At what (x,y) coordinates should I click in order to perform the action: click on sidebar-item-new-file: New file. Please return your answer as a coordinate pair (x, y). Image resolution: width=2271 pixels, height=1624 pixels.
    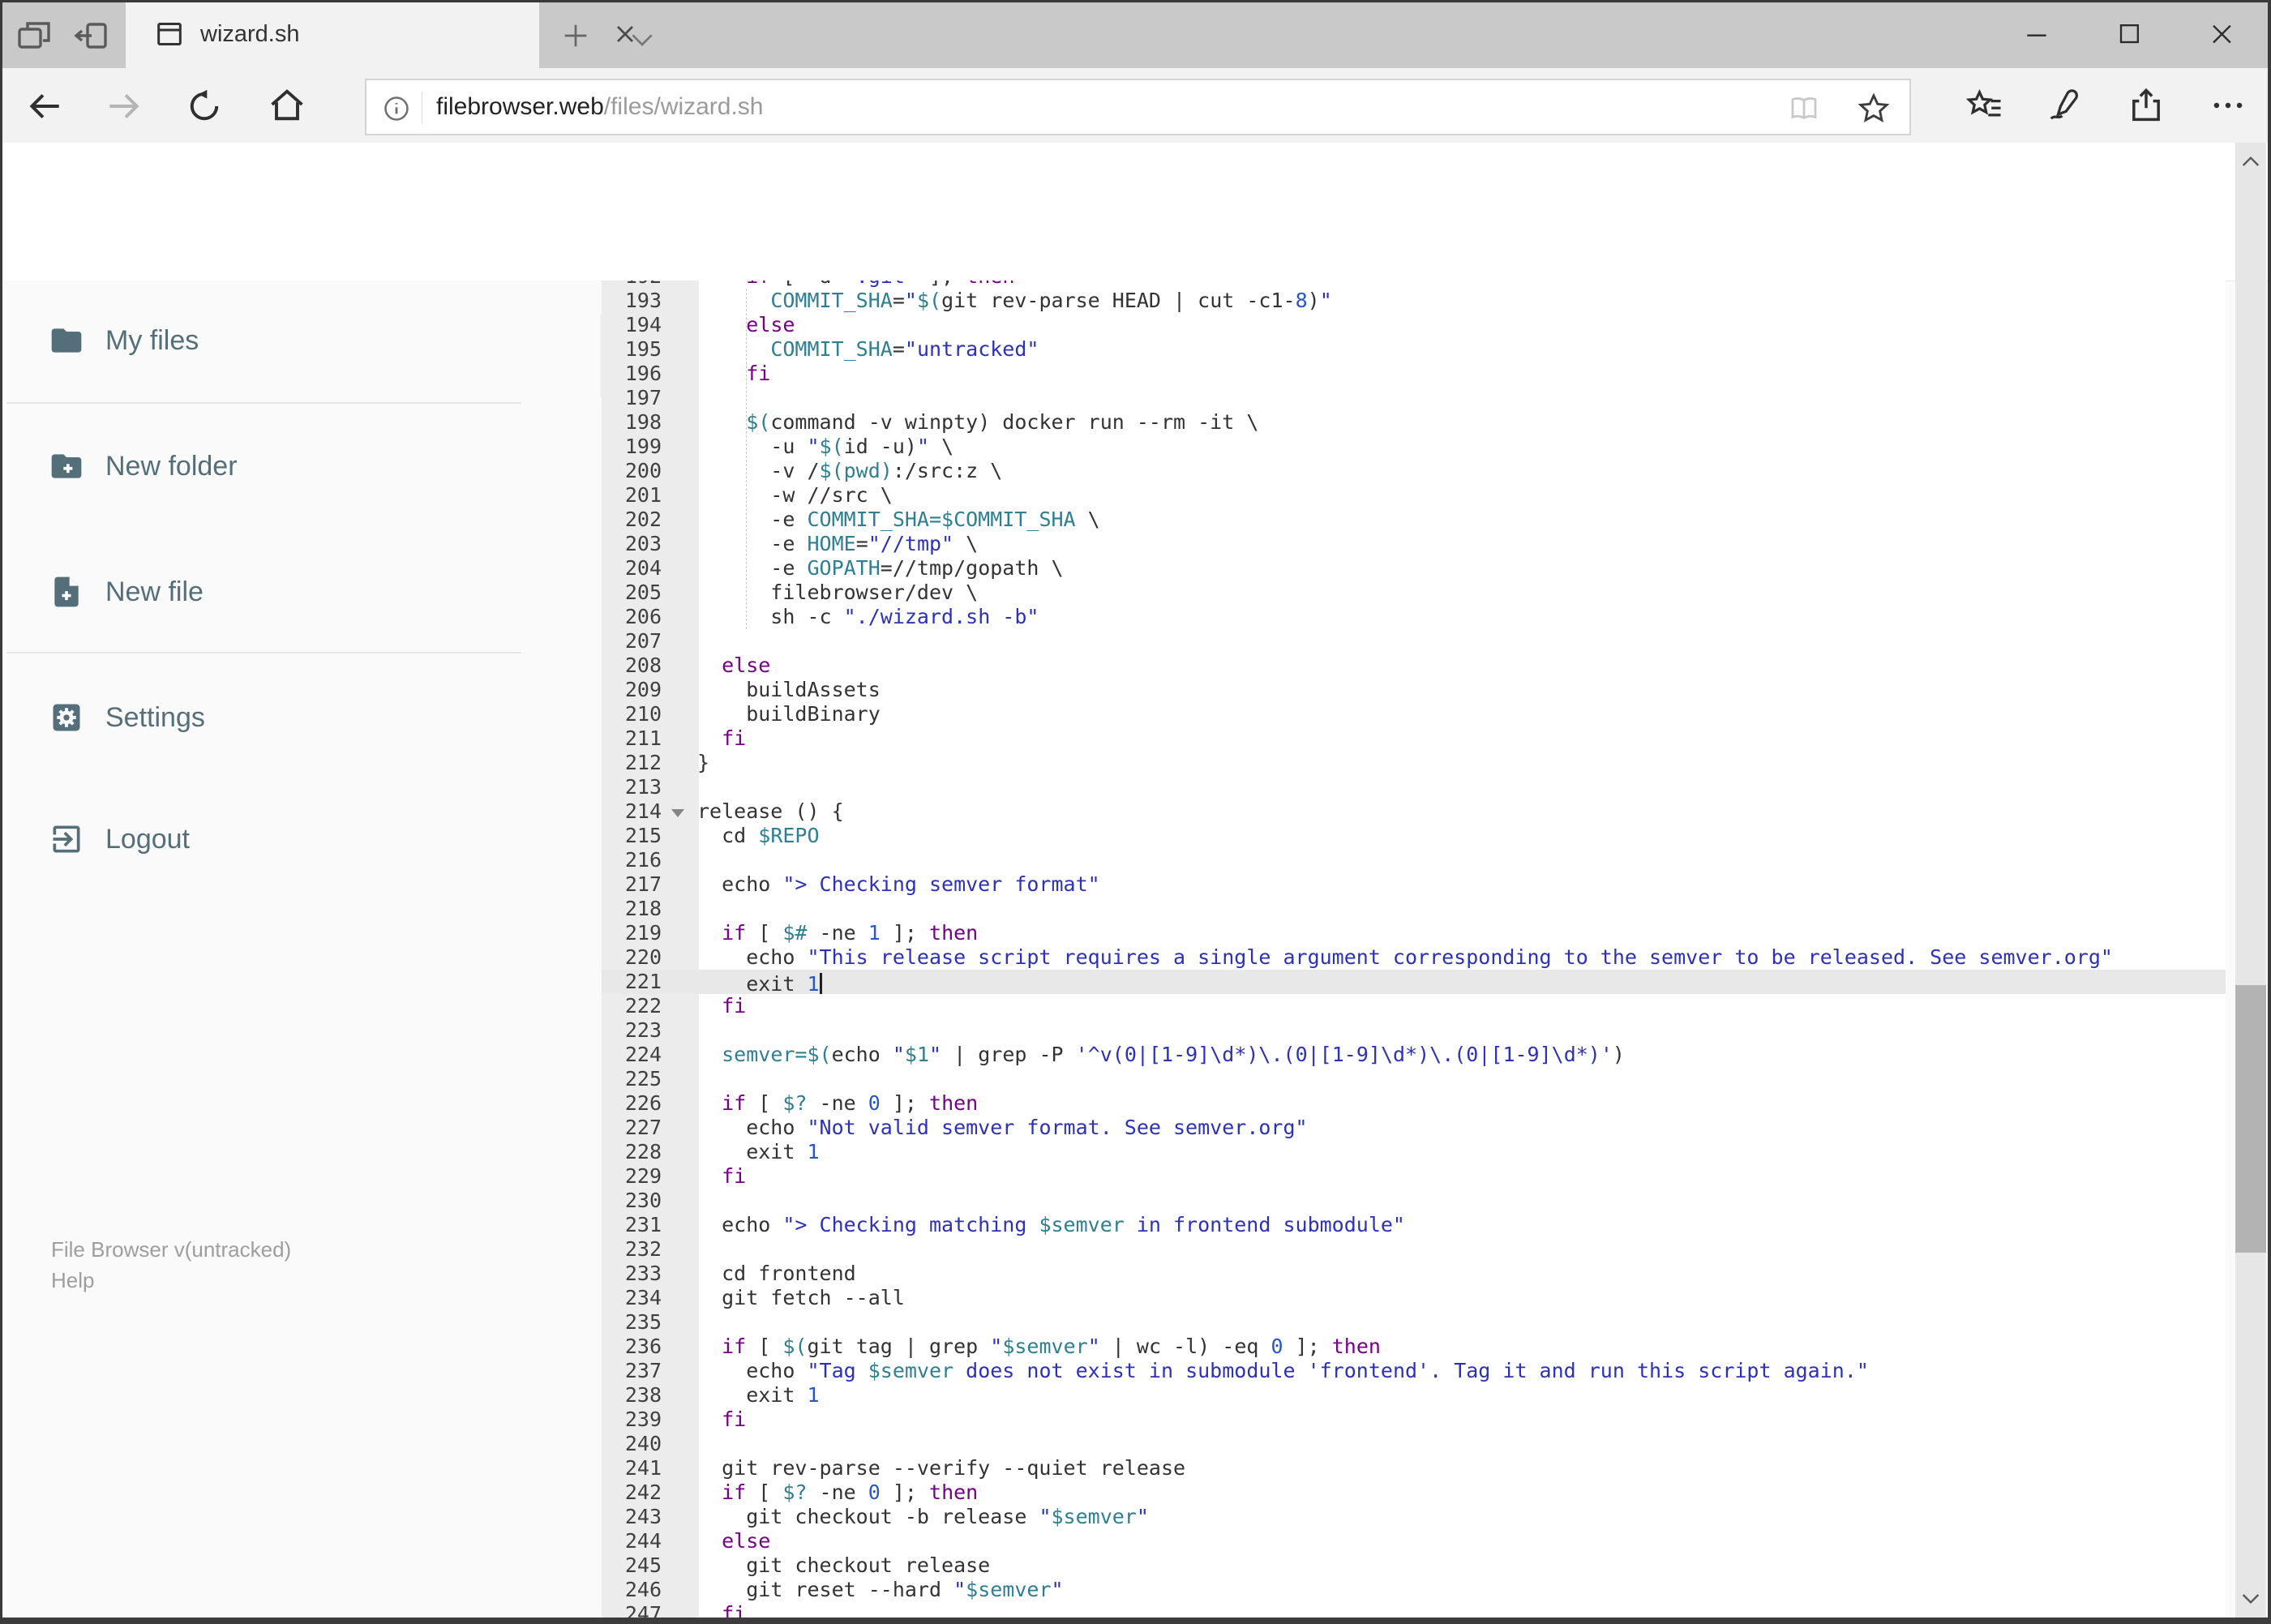
    Looking at the image, I should click on (267, 592).